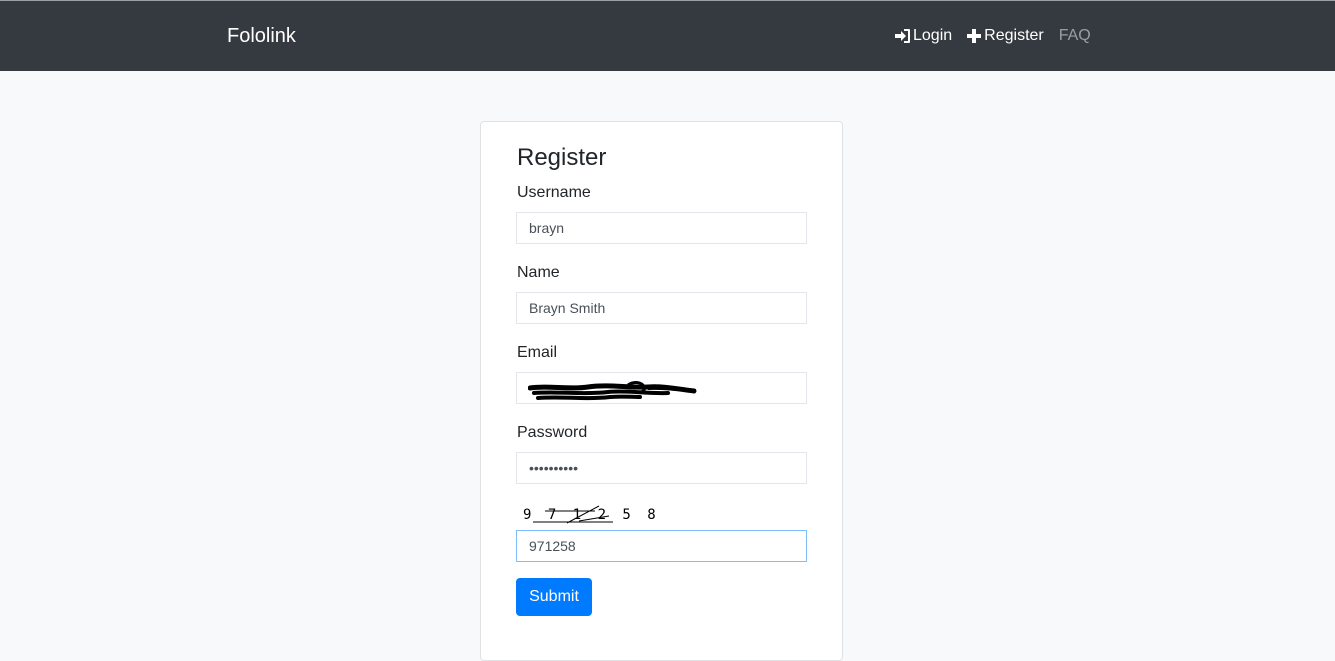 This screenshot has height=661, width=1335. Describe the element at coordinates (661, 468) in the screenshot. I see `password-input` at that location.